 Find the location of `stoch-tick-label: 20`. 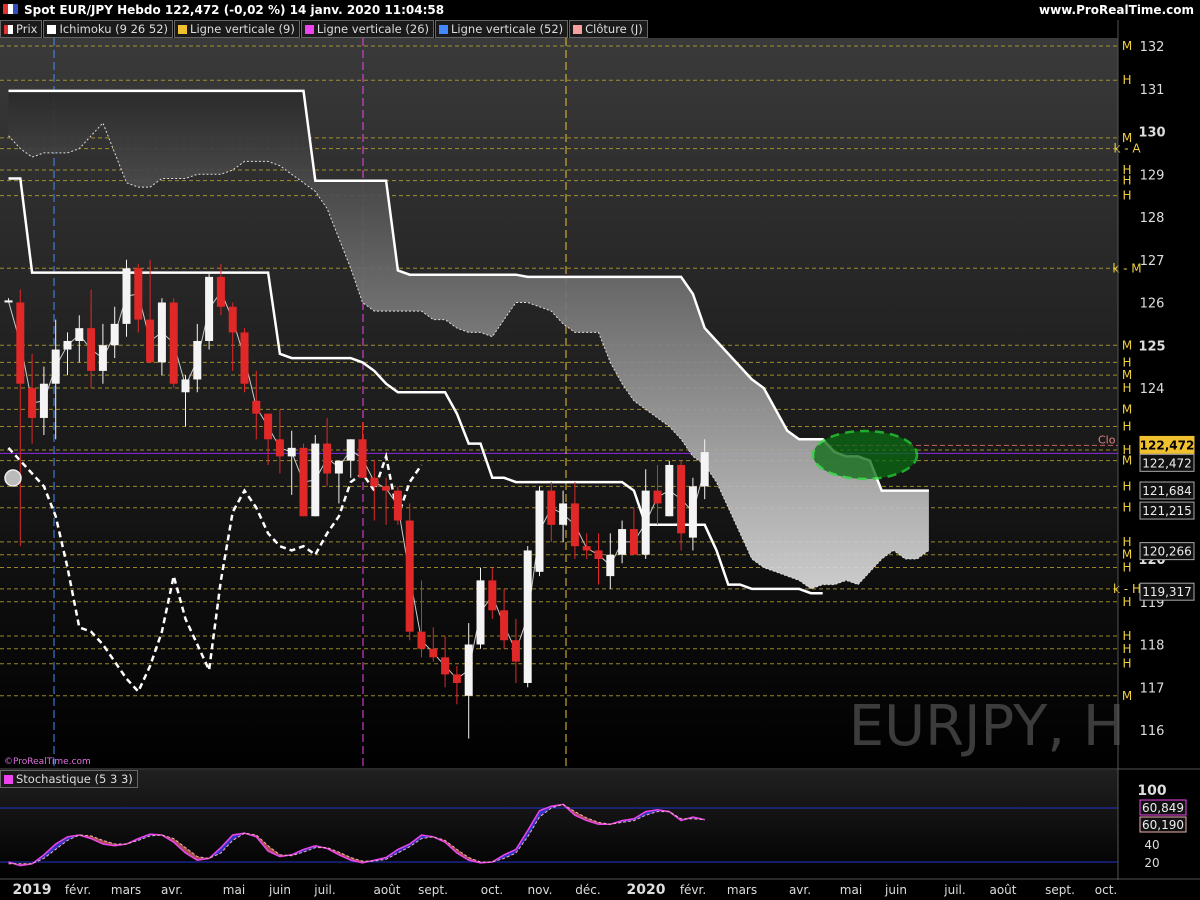

stoch-tick-label: 20 is located at coordinates (1151, 863).